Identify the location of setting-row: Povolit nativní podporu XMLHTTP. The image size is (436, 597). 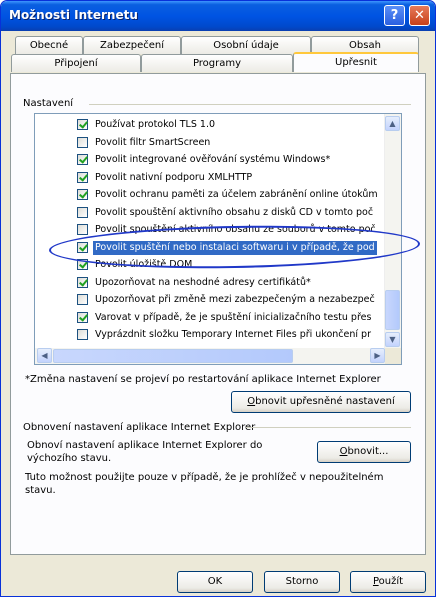
(210, 178).